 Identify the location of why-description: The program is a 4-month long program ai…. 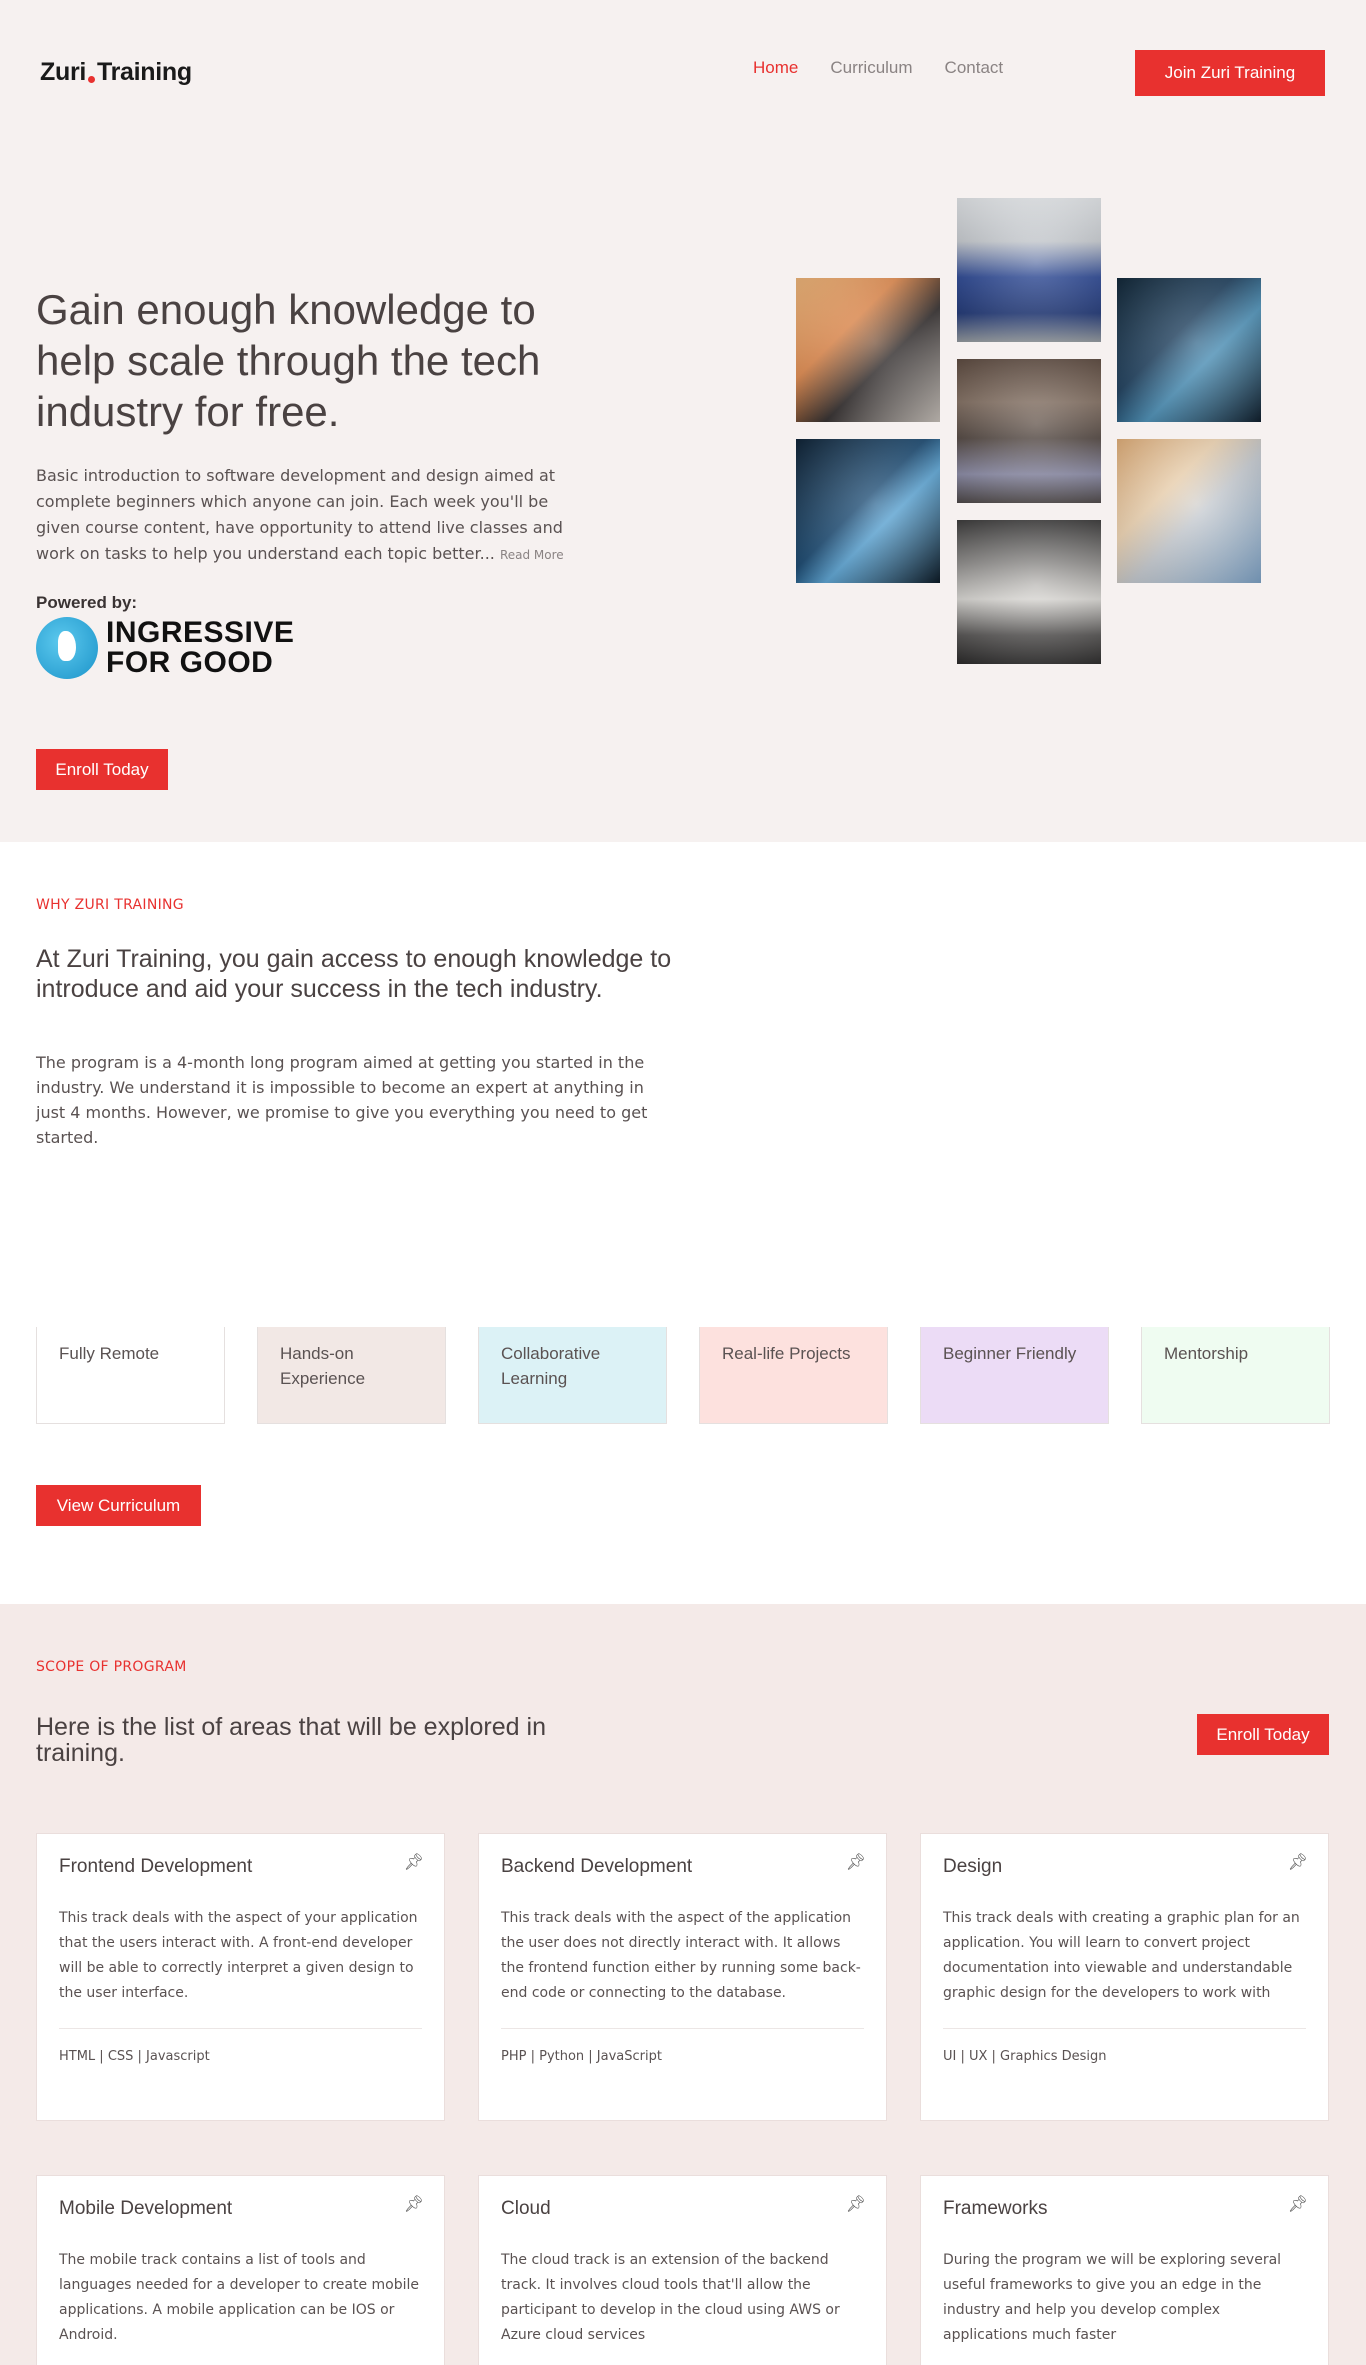
(342, 1100).